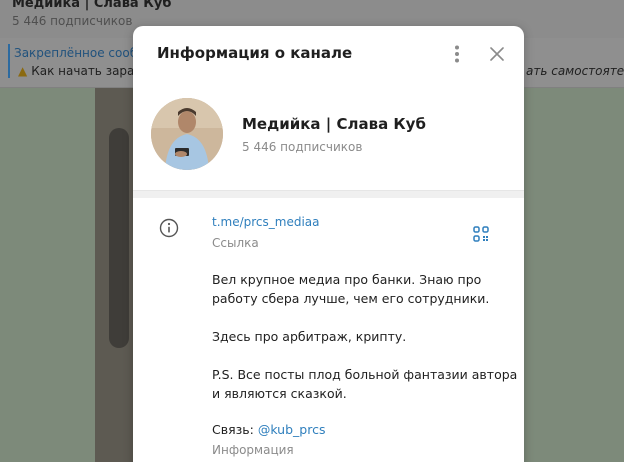  I want to click on dialog-header: Информация о канале, so click(328, 54).